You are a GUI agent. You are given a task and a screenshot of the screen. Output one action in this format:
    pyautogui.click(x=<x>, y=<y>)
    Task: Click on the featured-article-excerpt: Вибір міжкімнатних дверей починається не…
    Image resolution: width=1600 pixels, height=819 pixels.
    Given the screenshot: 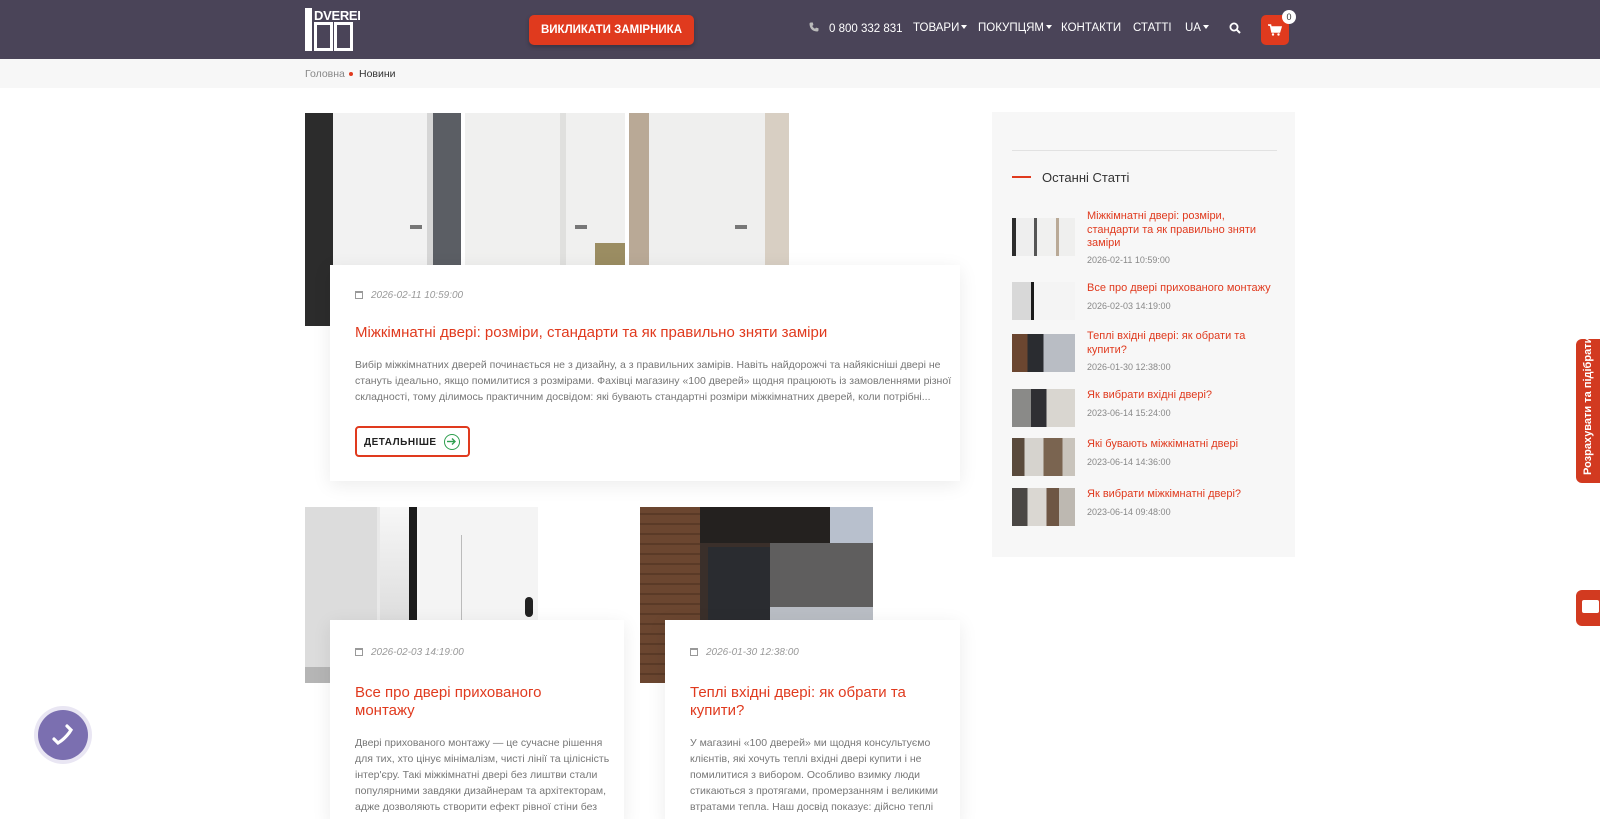 What is the action you would take?
    pyautogui.click(x=655, y=381)
    